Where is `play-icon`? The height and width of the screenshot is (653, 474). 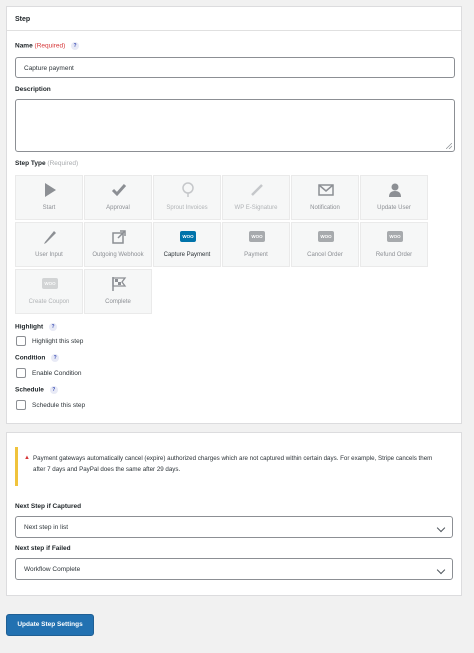
play-icon is located at coordinates (50, 190).